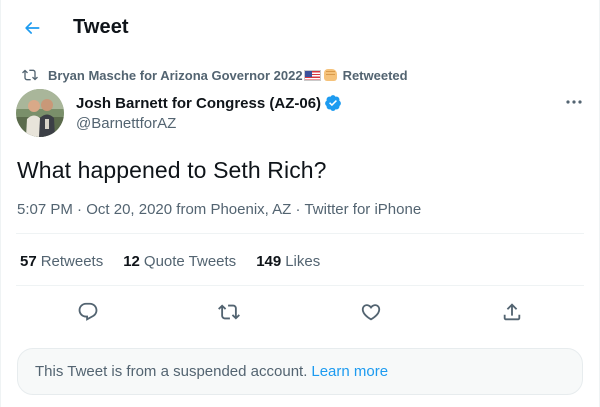  I want to click on quote-tweets-count: 12, so click(131, 261).